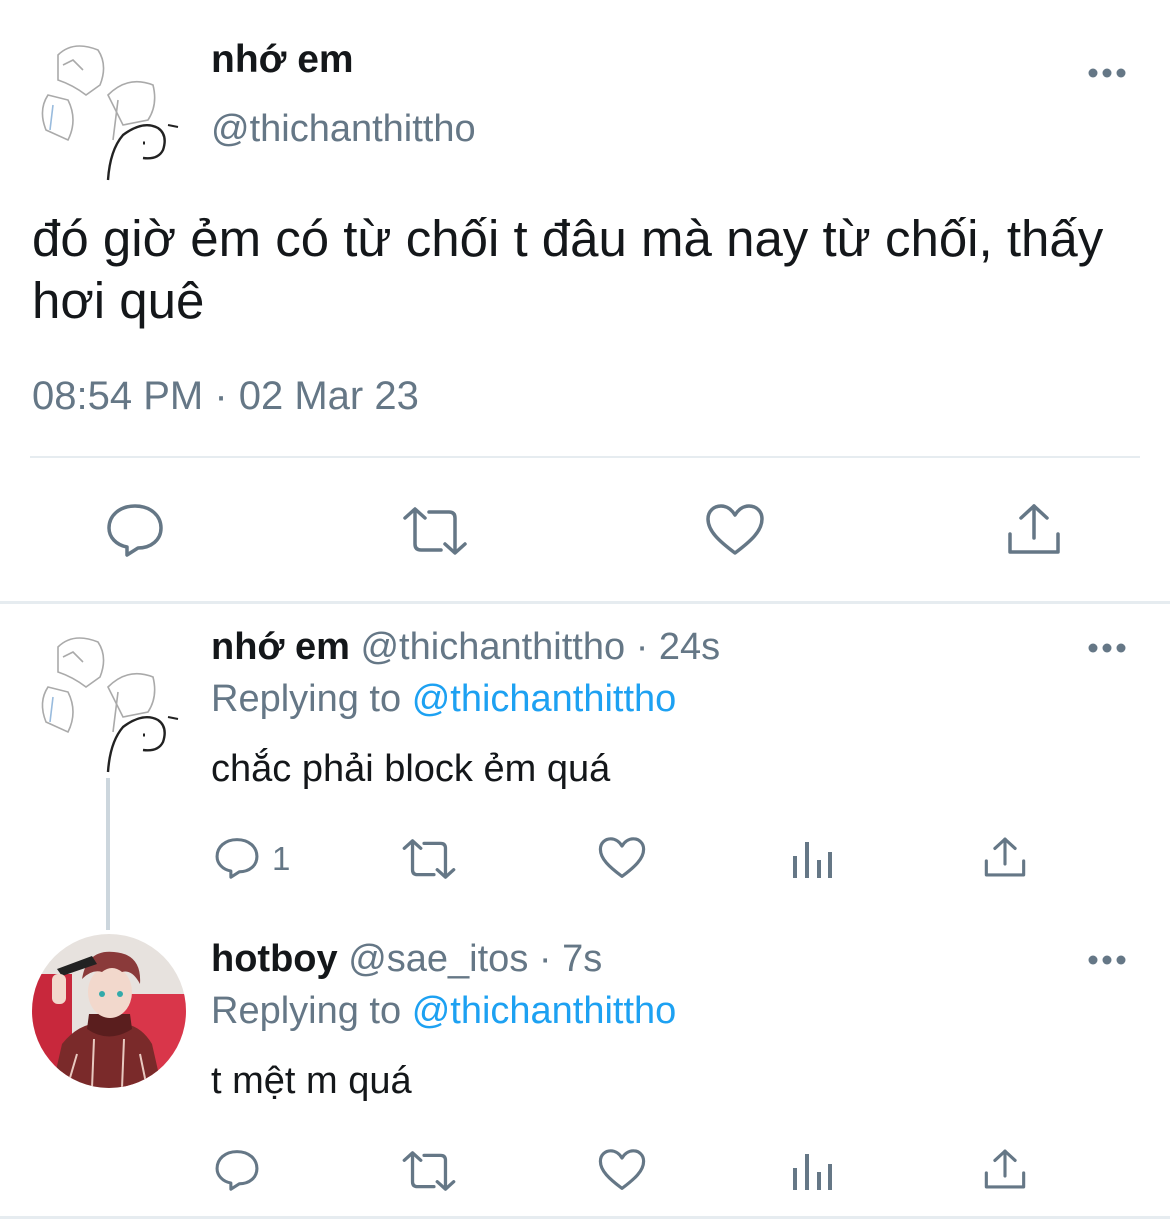 This screenshot has height=1221, width=1170. I want to click on reply-author-name: nhớ em, so click(280, 647).